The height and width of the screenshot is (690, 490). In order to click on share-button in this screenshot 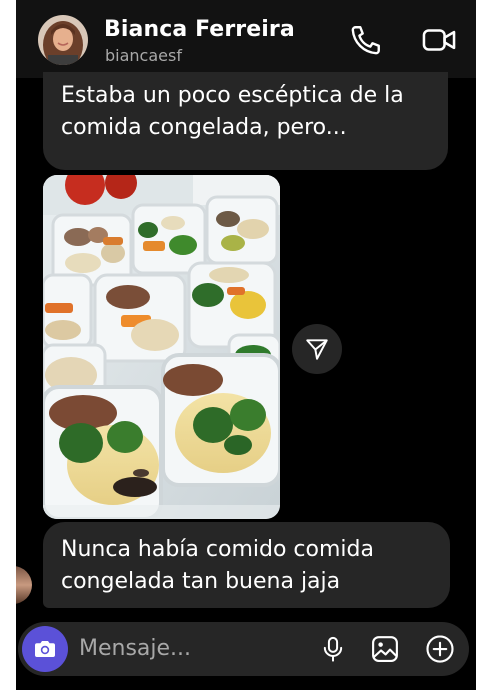, I will do `click(317, 349)`.